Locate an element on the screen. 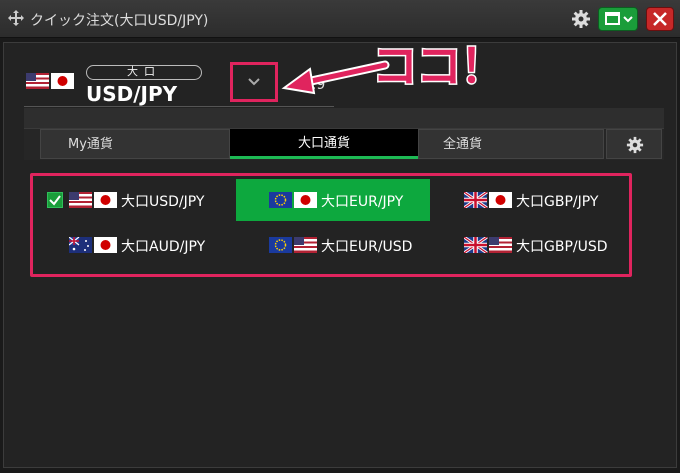 This screenshot has width=680, height=473. check-icon is located at coordinates (55, 200).